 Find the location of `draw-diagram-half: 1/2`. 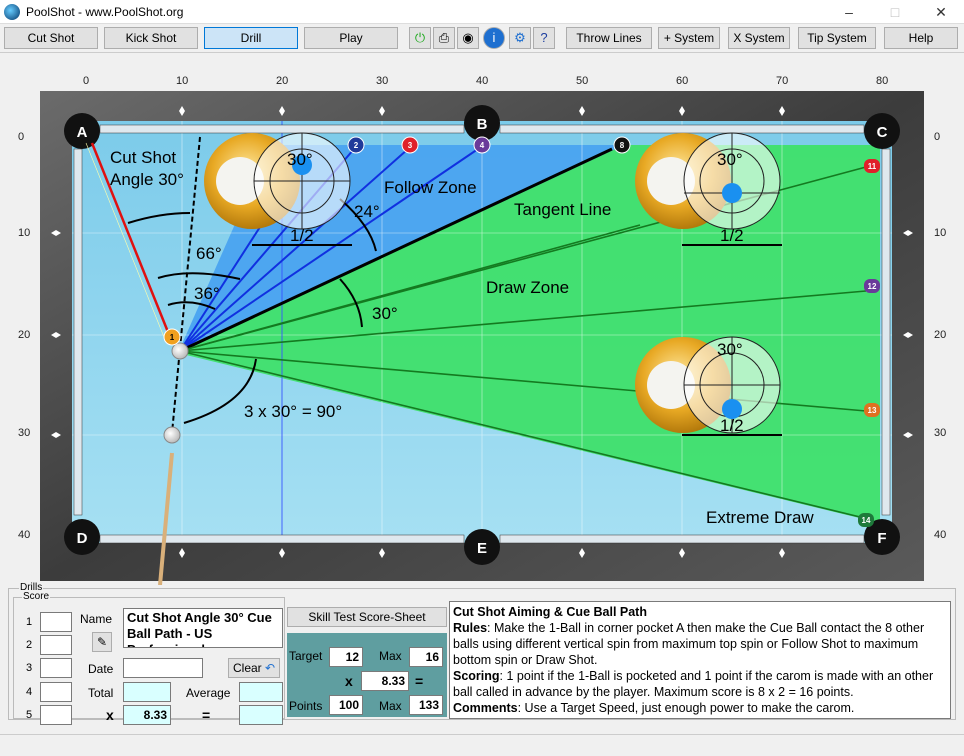

draw-diagram-half: 1/2 is located at coordinates (732, 425).